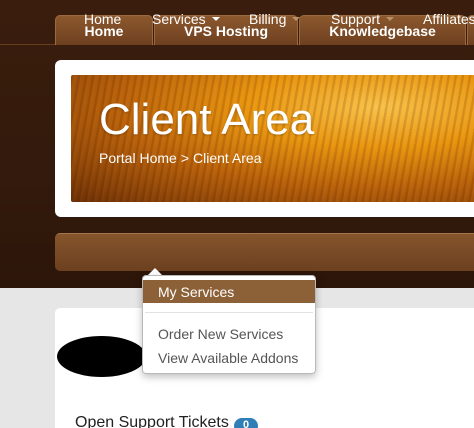 The width and height of the screenshot is (474, 428). I want to click on breadcrumb-portal-home: Portal Home, so click(138, 158).